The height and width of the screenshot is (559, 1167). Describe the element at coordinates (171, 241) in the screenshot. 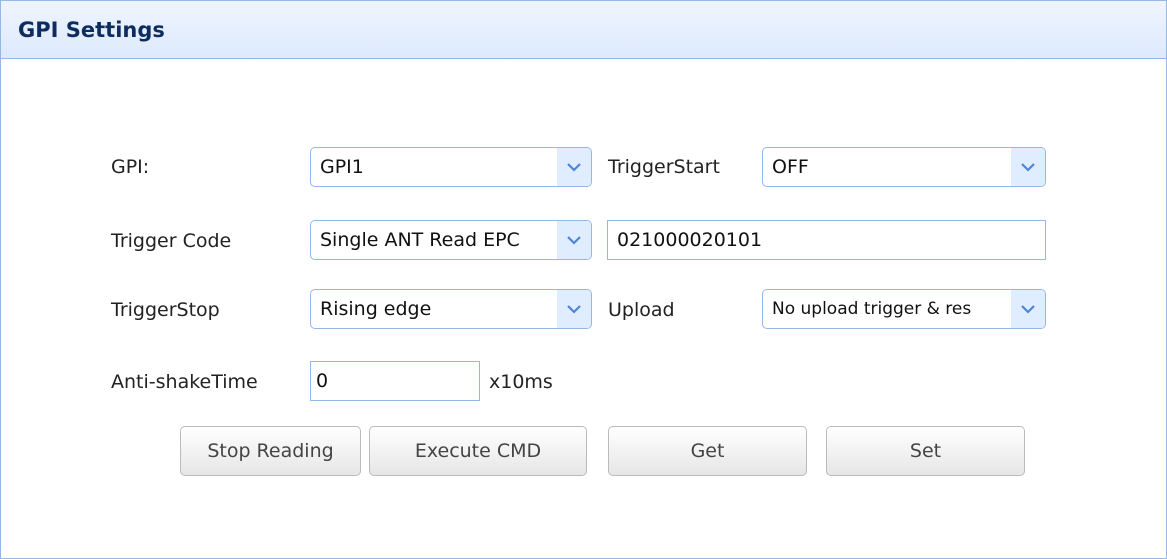

I see `trigger-code-label: Trigger Code` at that location.